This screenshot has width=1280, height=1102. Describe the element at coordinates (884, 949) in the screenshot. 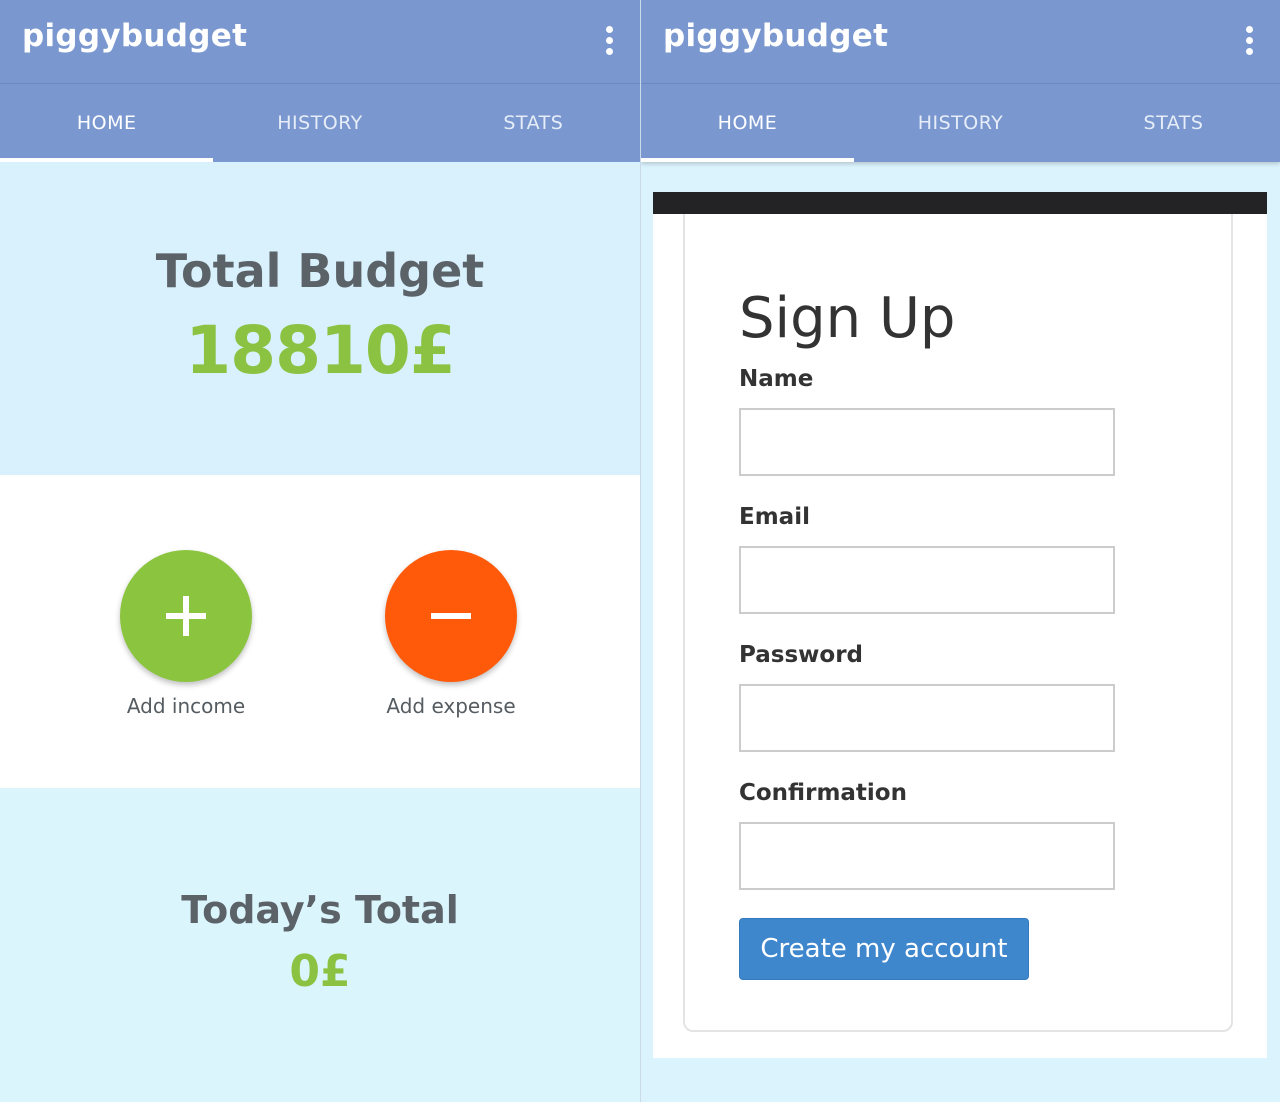

I see `create-account-button: Create my account` at that location.